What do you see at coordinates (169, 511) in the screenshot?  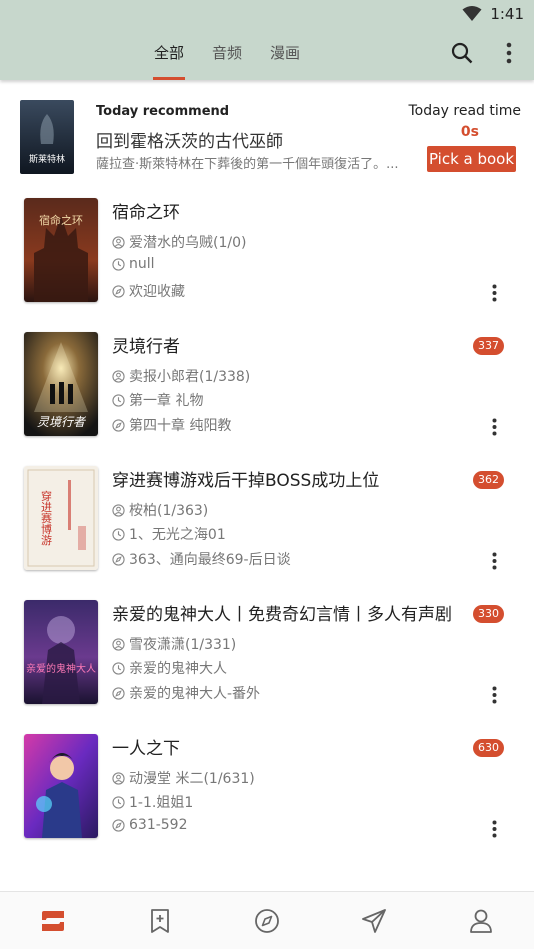 I see `book-author-text: 桉柏(1/363)` at bounding box center [169, 511].